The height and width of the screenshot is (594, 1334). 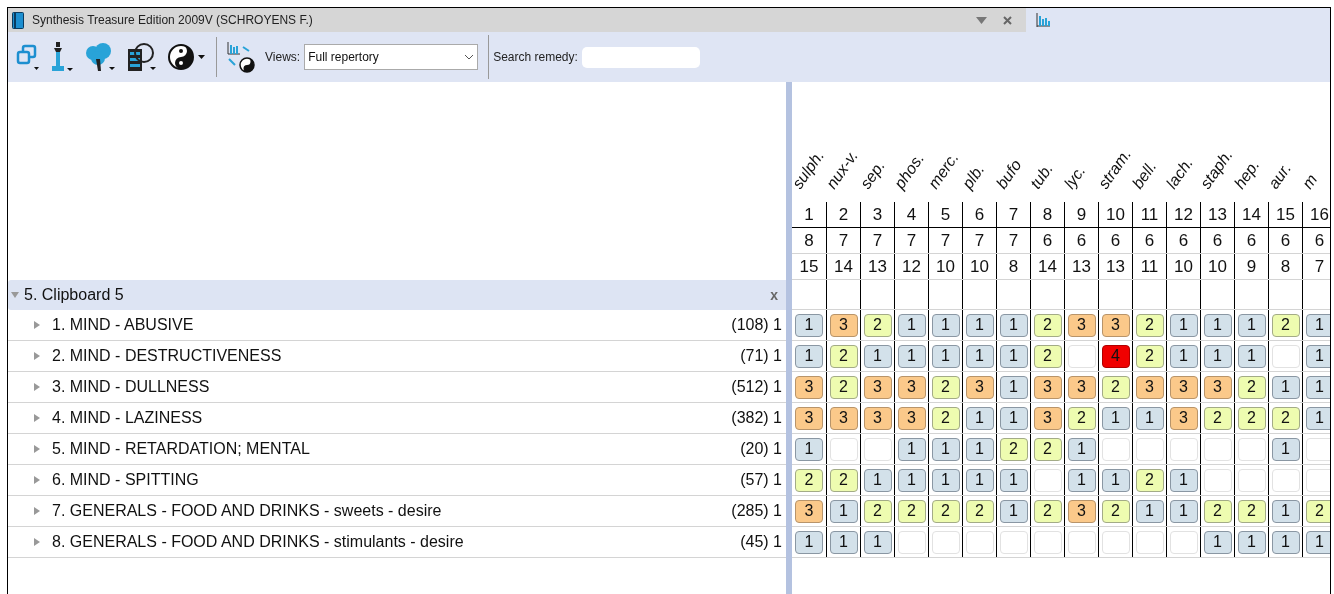 What do you see at coordinates (973, 176) in the screenshot?
I see `remedy-name: plb.` at bounding box center [973, 176].